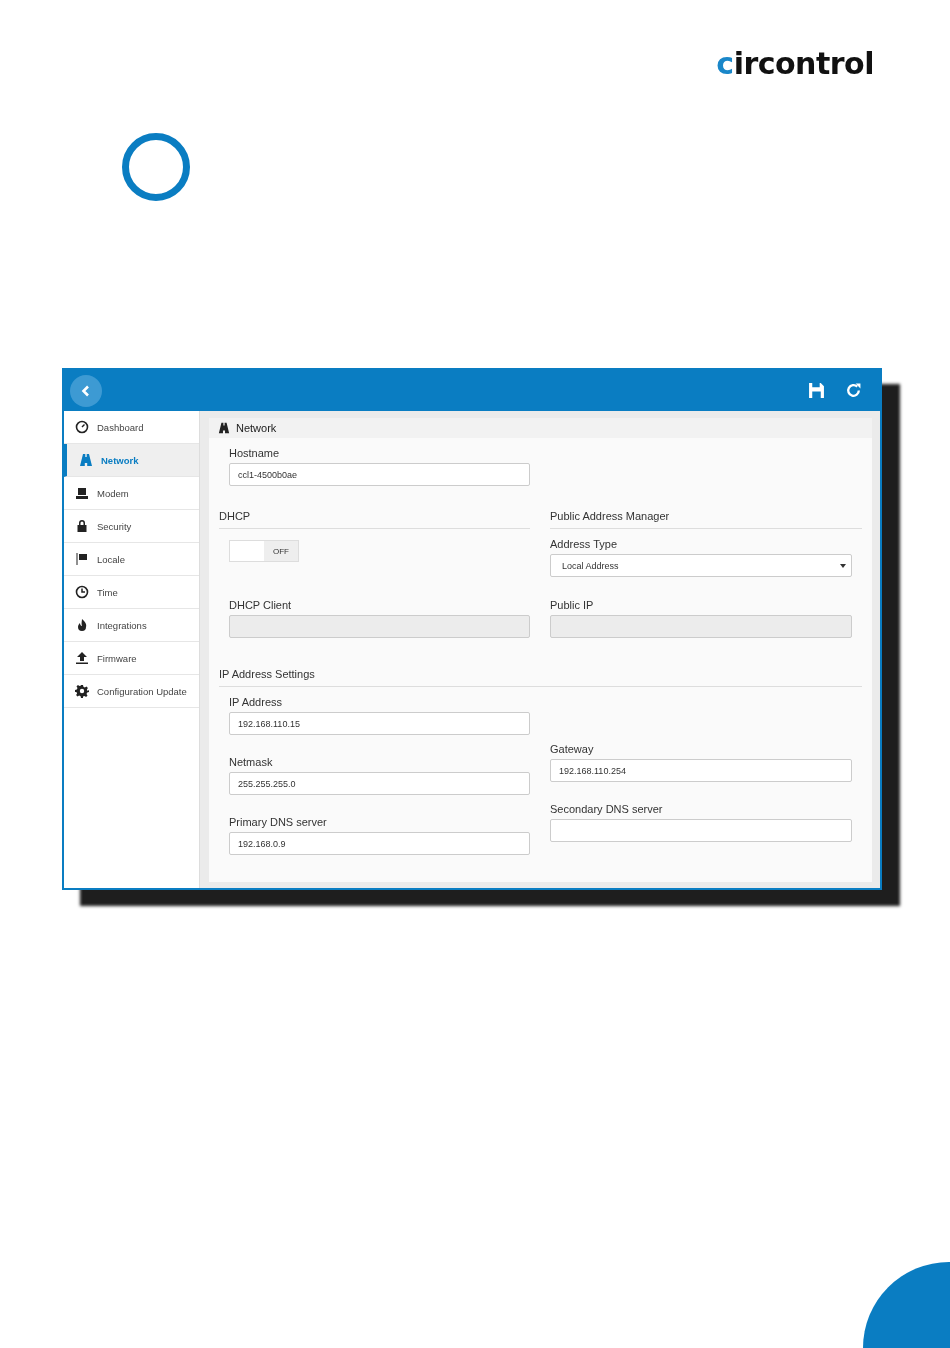 The image size is (950, 1348). Describe the element at coordinates (540, 677) in the screenshot. I see `section-heading: IP Address Settings` at that location.